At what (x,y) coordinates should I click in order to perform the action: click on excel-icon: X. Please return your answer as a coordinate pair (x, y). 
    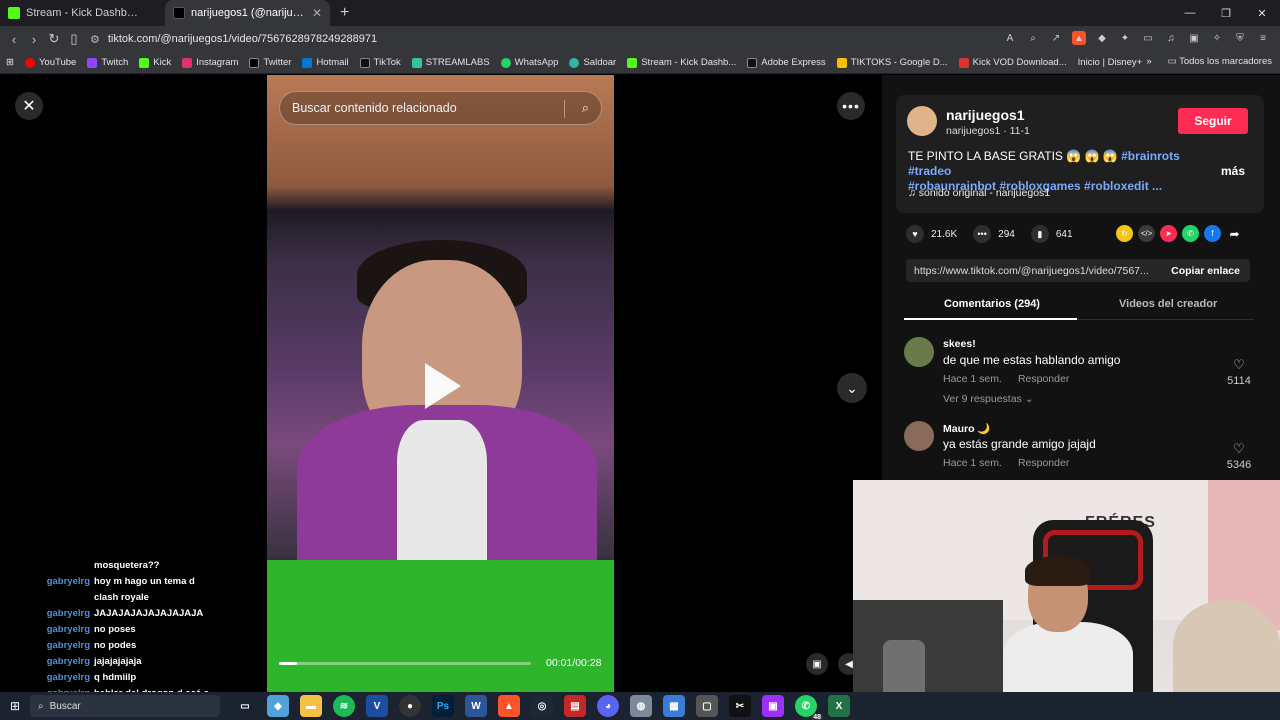
    Looking at the image, I should click on (839, 706).